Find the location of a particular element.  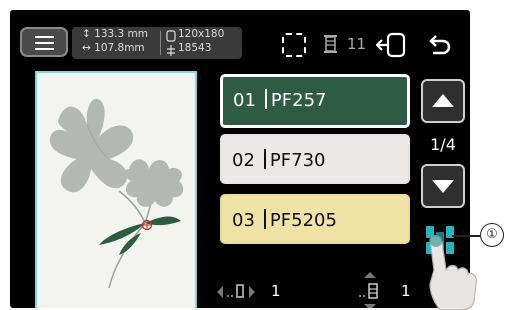

page-indicator: 1/4 is located at coordinates (443, 144).